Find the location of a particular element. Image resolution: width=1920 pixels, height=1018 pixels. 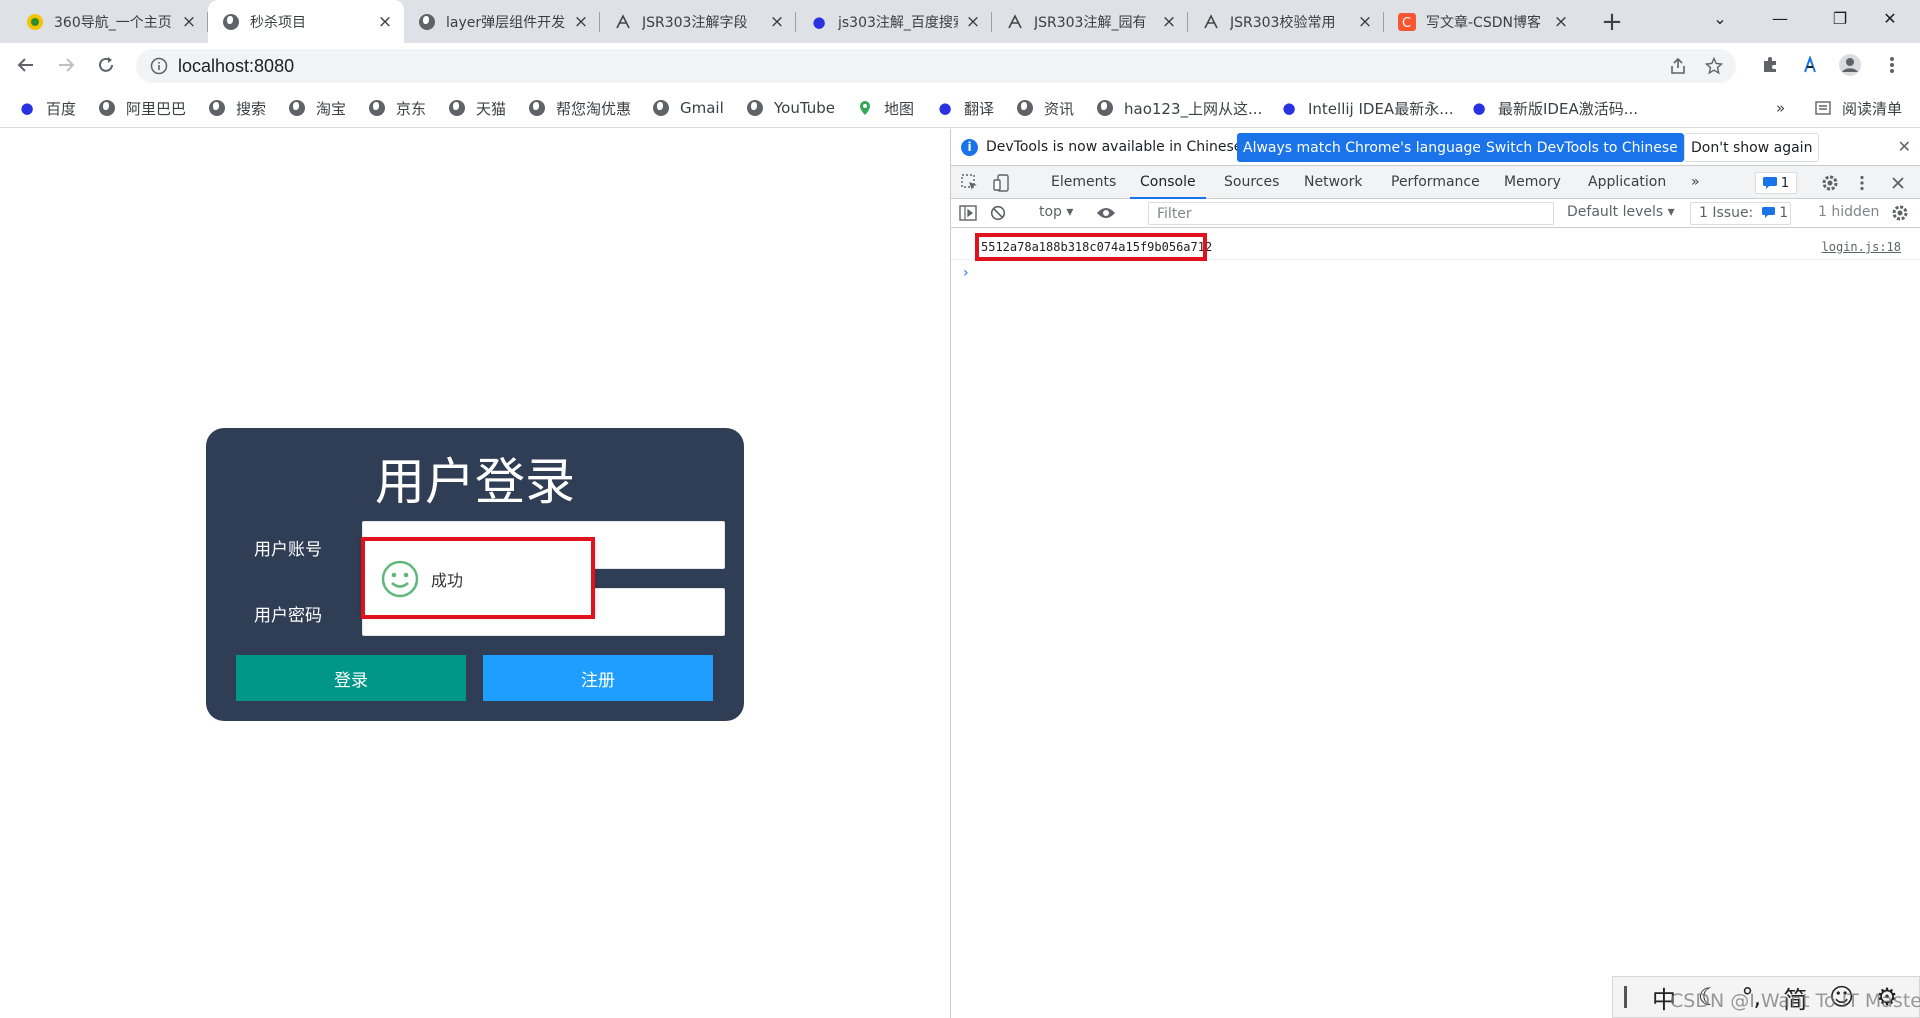

login-button: 登录 is located at coordinates (351, 678).